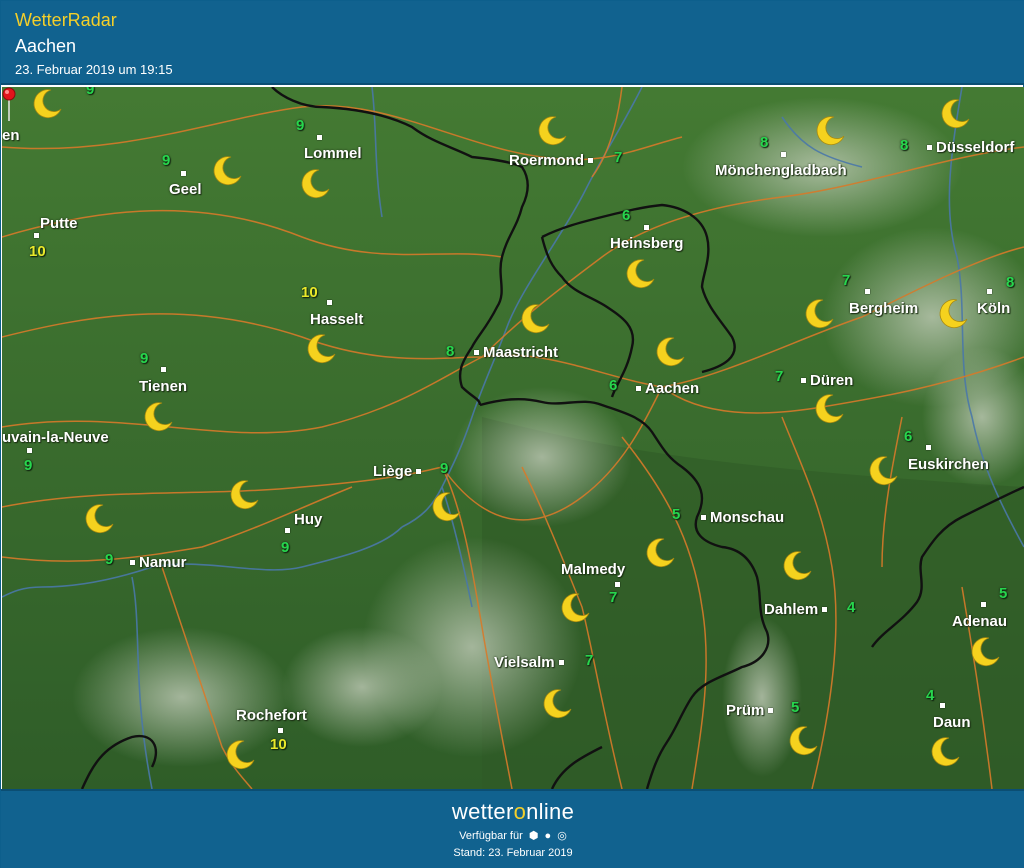 The width and height of the screenshot is (1024, 868). What do you see at coordinates (185, 189) in the screenshot?
I see `place-label: Geel` at bounding box center [185, 189].